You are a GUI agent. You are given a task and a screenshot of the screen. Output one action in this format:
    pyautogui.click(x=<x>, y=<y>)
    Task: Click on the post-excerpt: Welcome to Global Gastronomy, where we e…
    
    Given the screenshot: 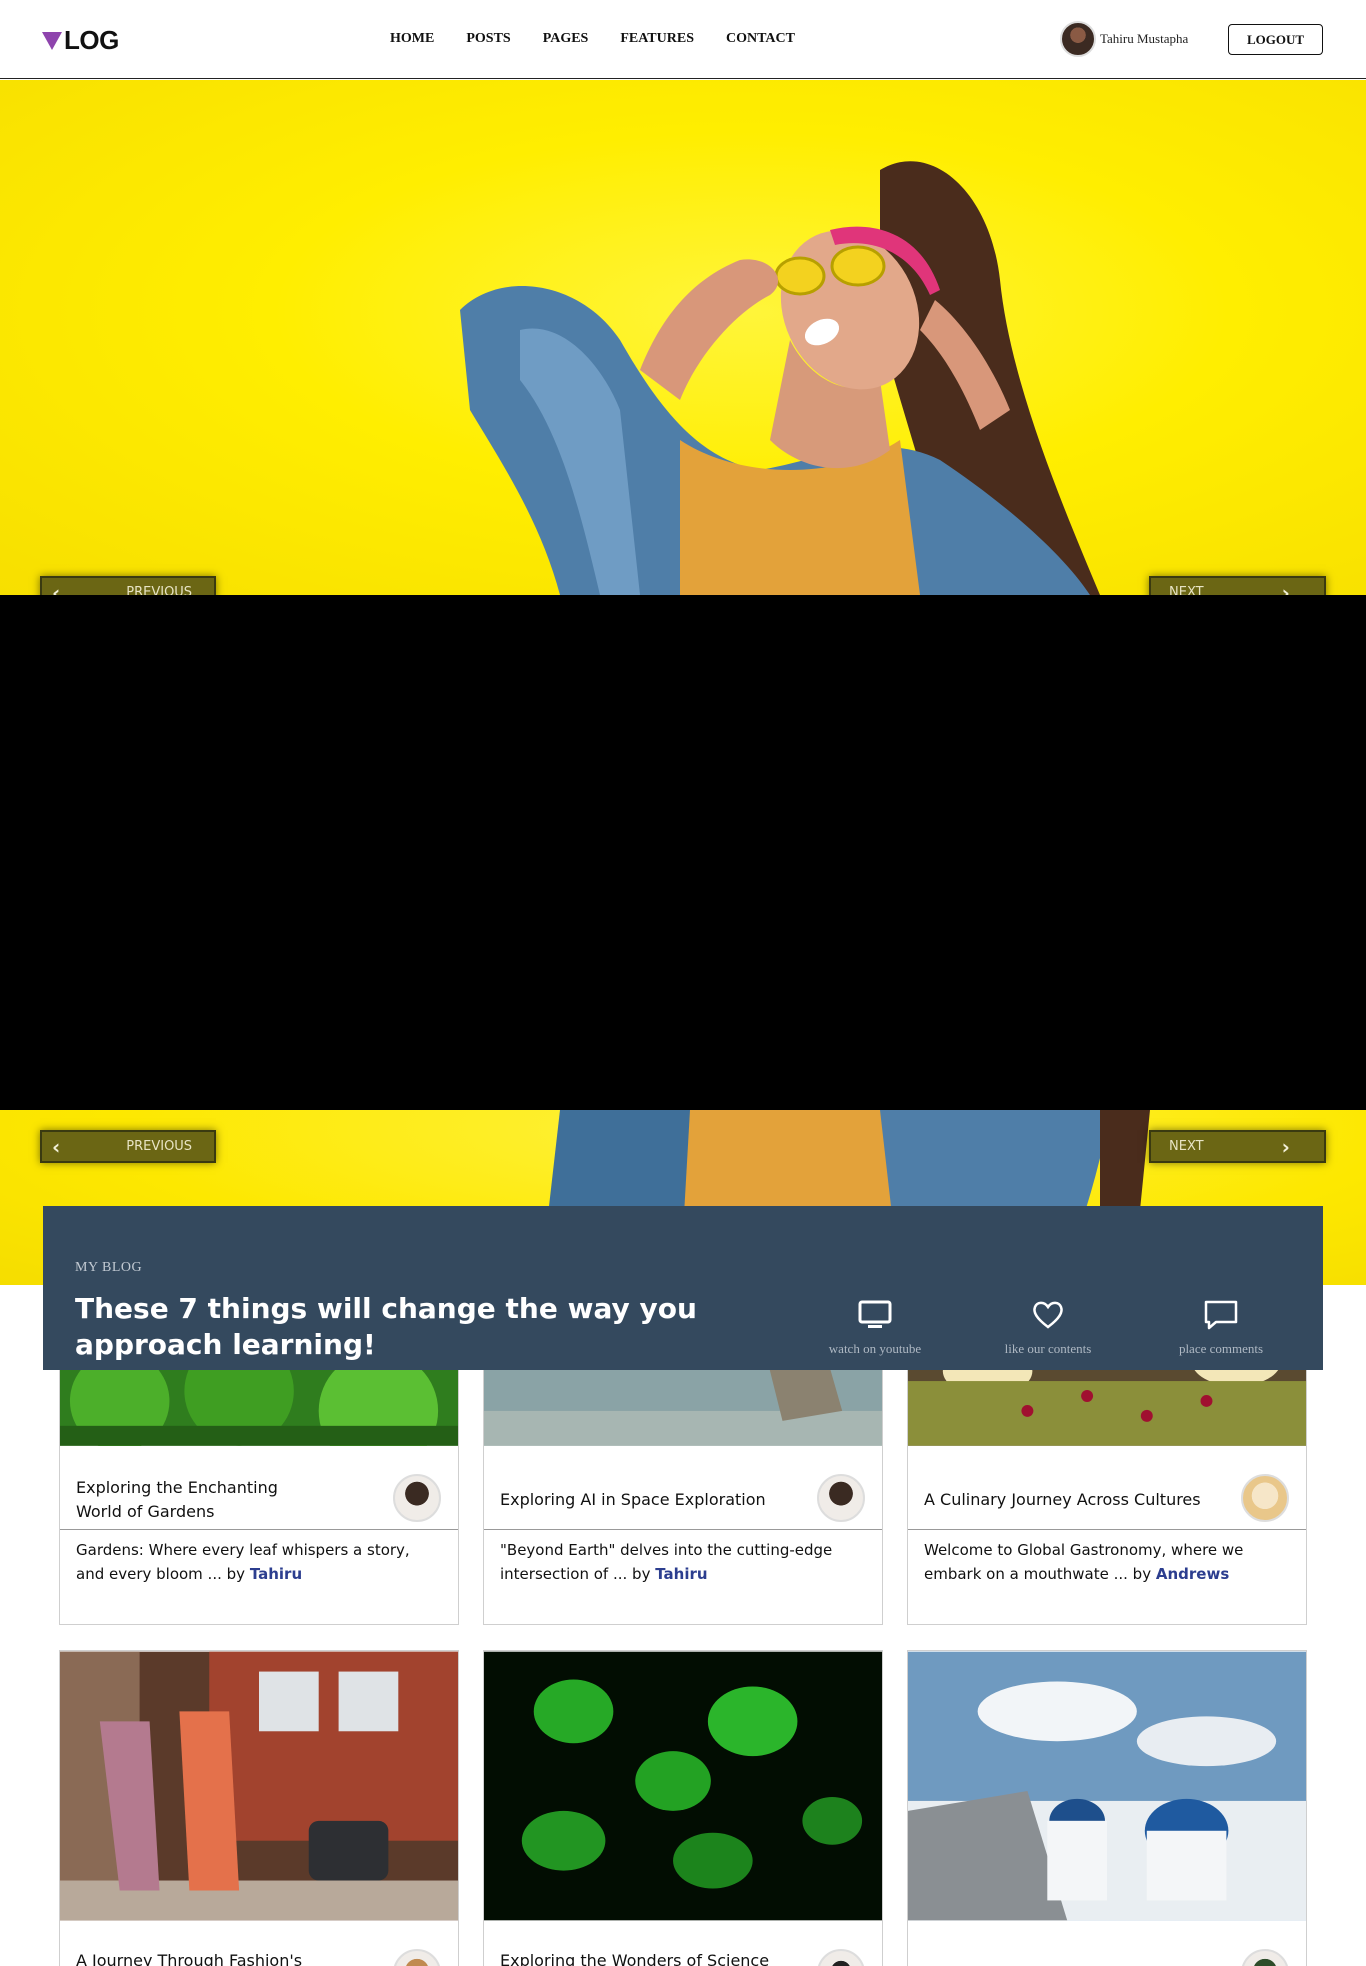 What is the action you would take?
    pyautogui.click(x=1104, y=1562)
    